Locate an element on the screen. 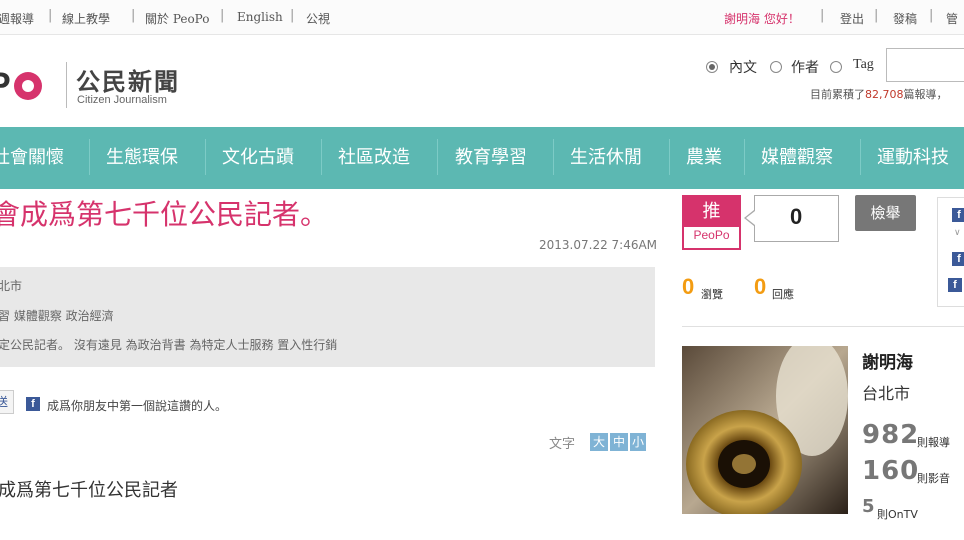  article-title: 會成爲第七千位公民記者。 is located at coordinates (164, 214).